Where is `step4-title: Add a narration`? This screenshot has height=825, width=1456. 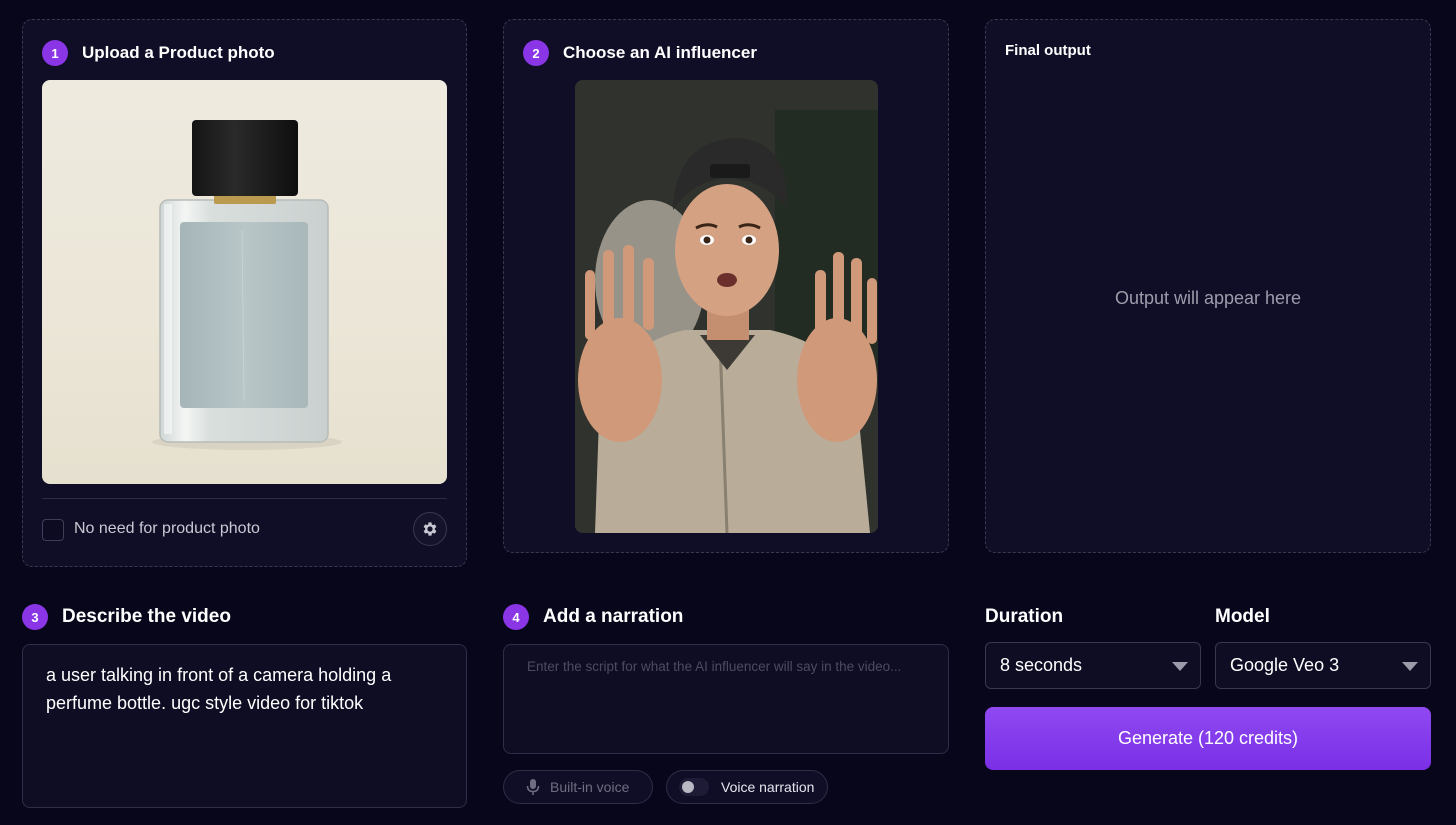 step4-title: Add a narration is located at coordinates (613, 616).